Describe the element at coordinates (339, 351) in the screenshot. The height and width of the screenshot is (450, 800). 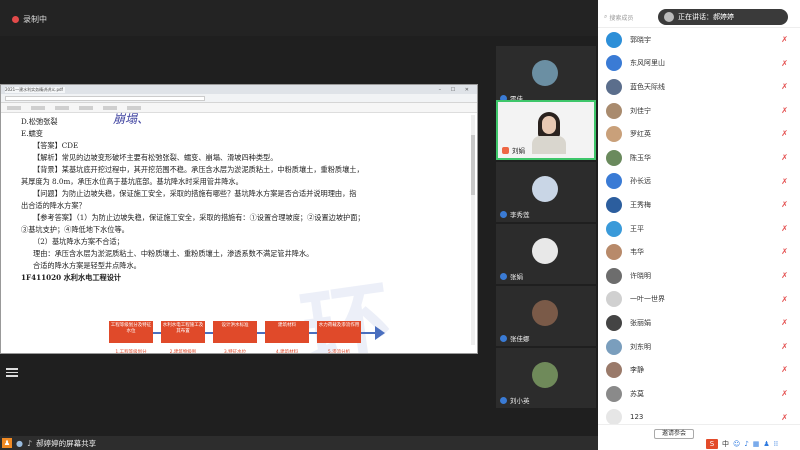
I see `flow-box-caption: 5.渗流分析` at that location.